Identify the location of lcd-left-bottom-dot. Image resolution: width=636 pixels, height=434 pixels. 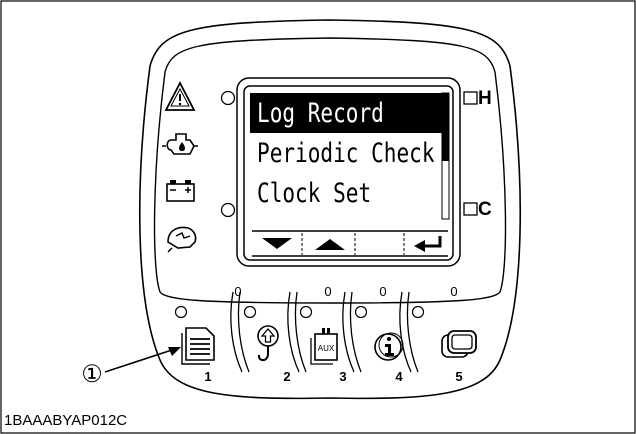
(228, 210).